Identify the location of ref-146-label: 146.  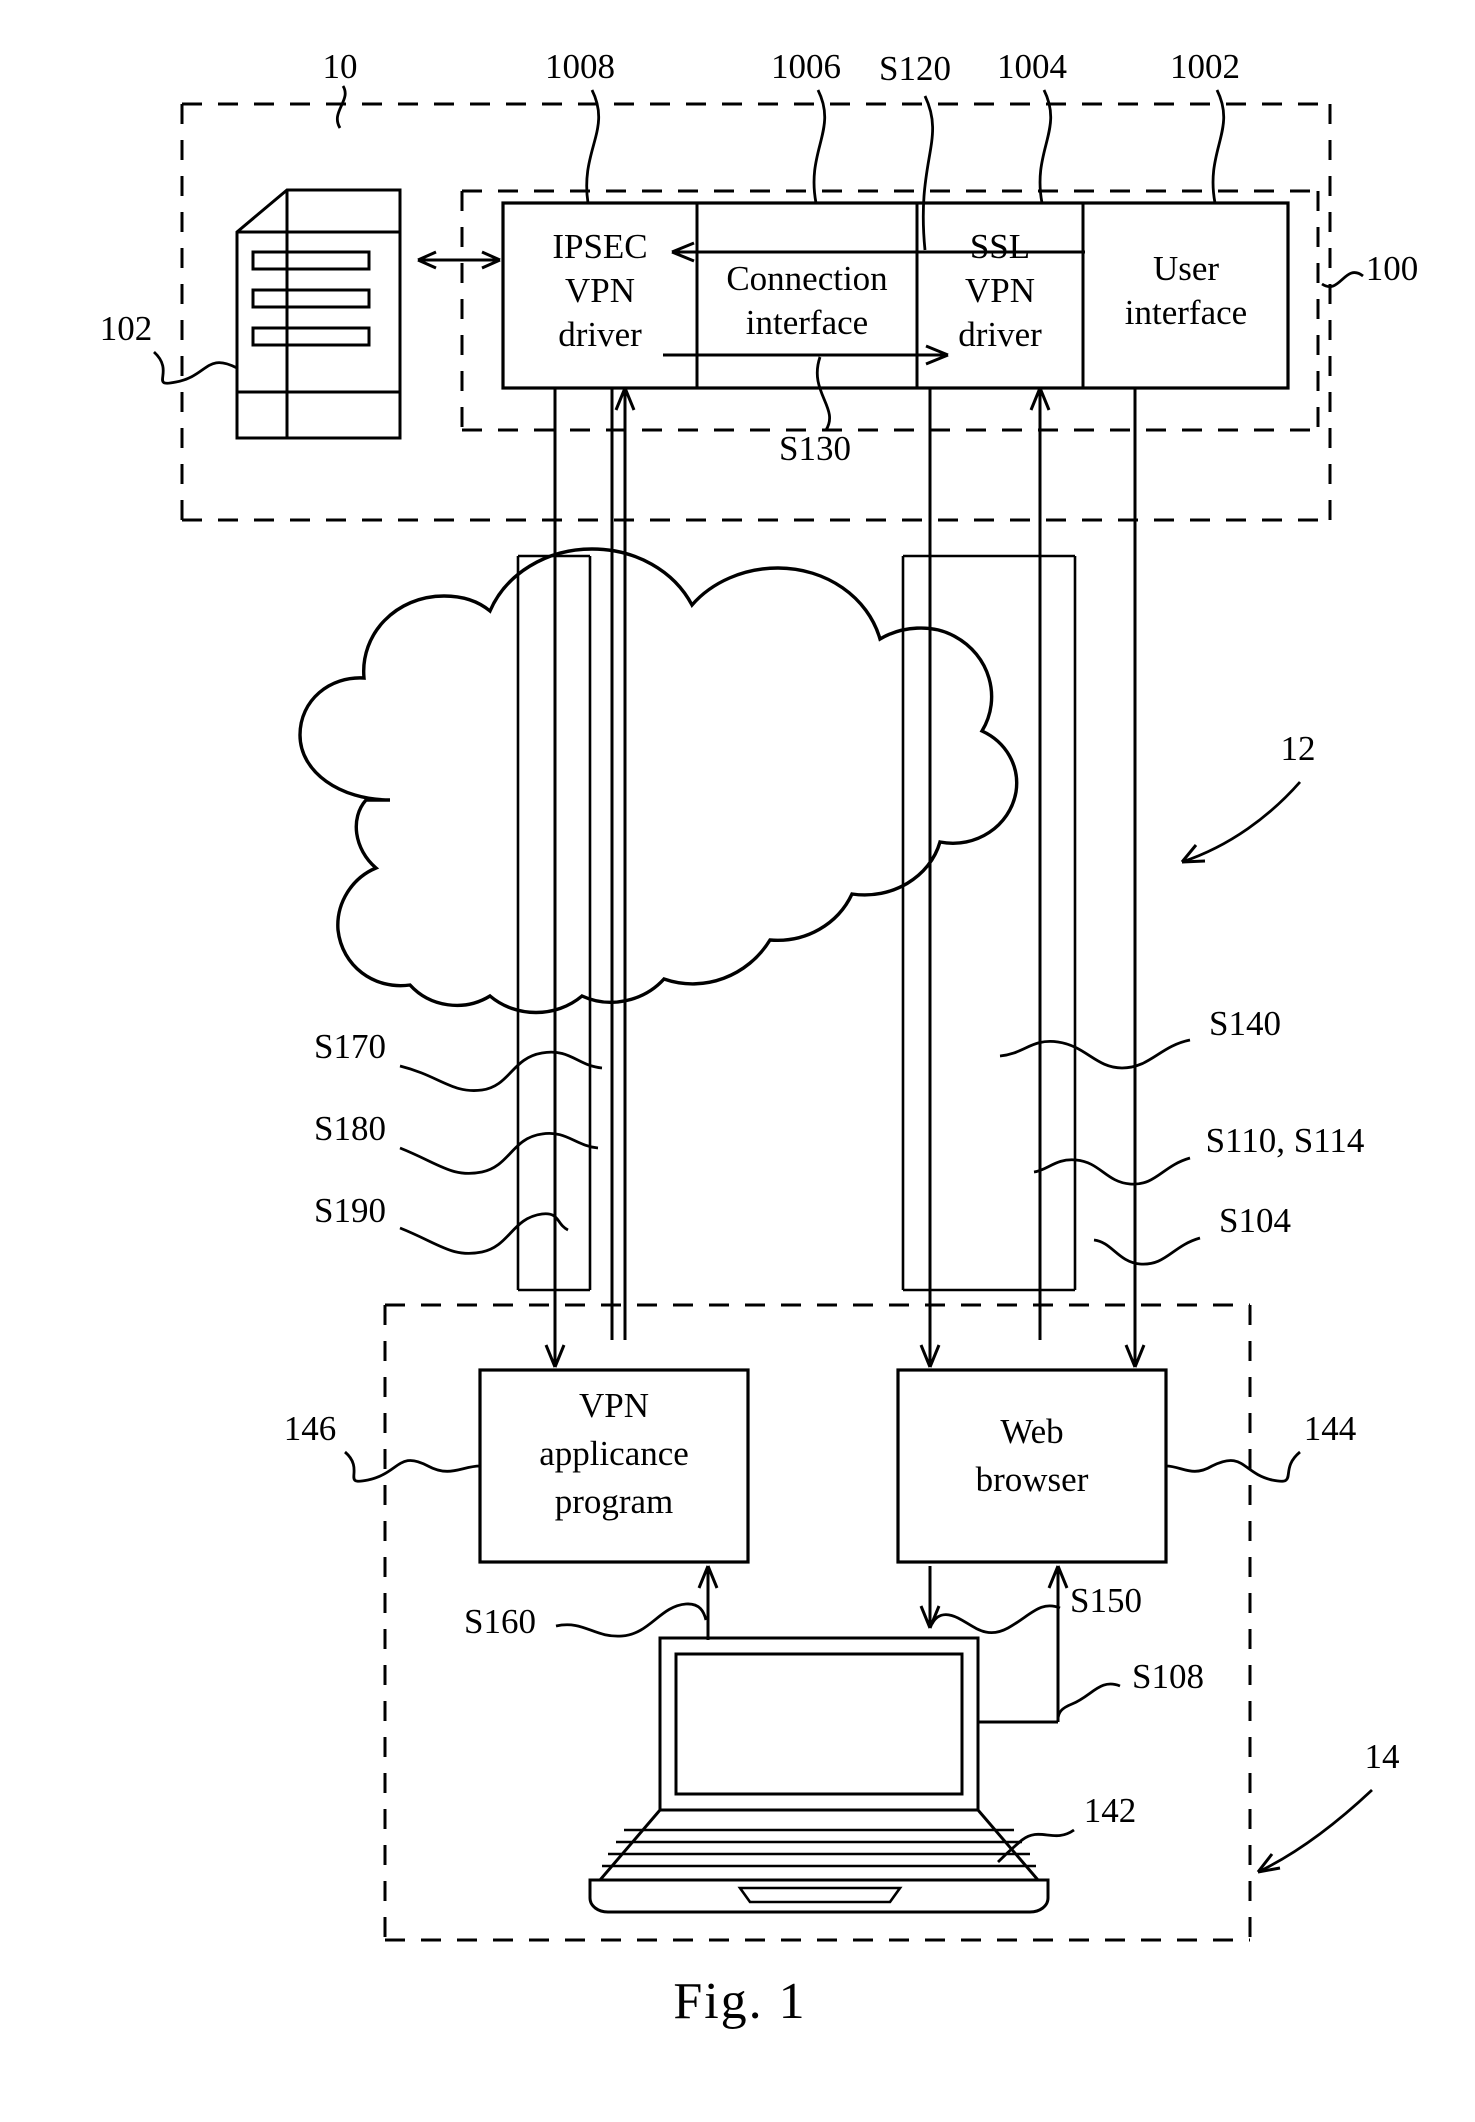
(310, 1428).